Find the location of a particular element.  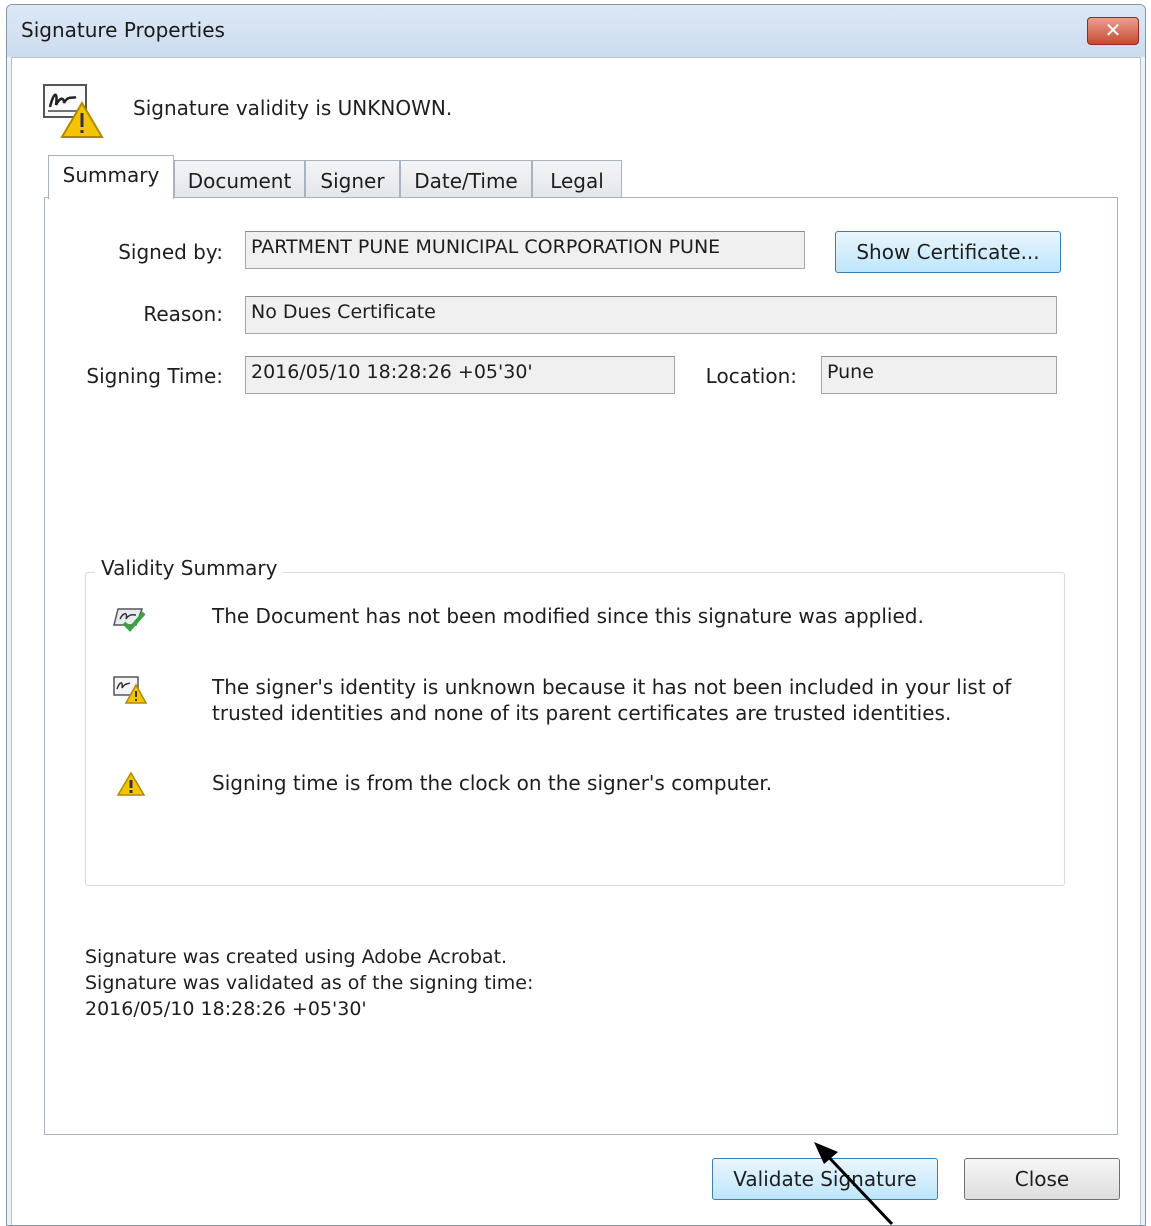

unknown-identity-icon is located at coordinates (130, 690).